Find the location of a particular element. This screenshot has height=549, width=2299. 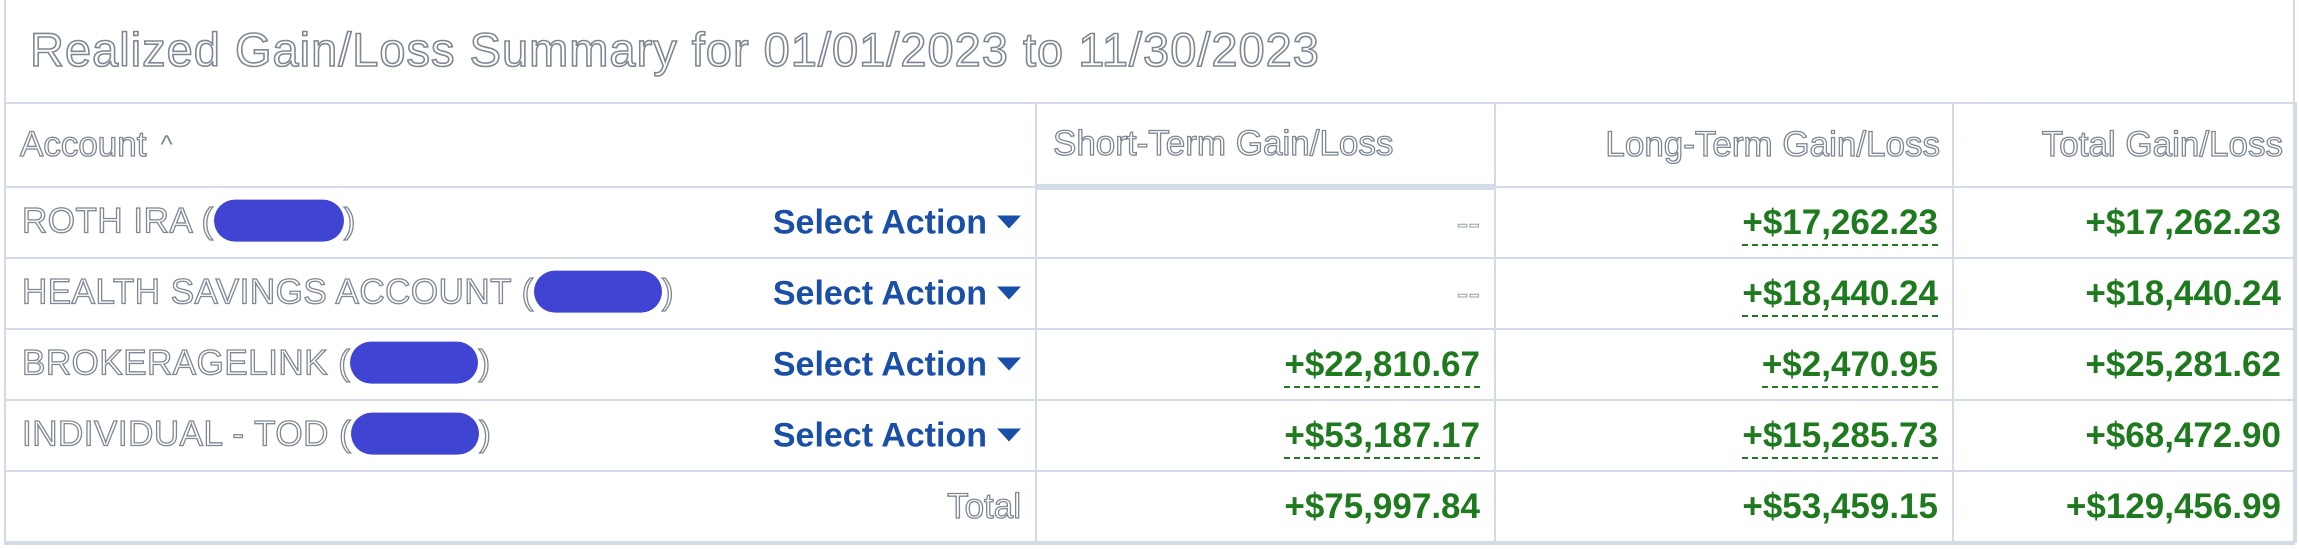

account-name-text: HEALTH SAVINGS ACCOUNT is located at coordinates (266, 291).